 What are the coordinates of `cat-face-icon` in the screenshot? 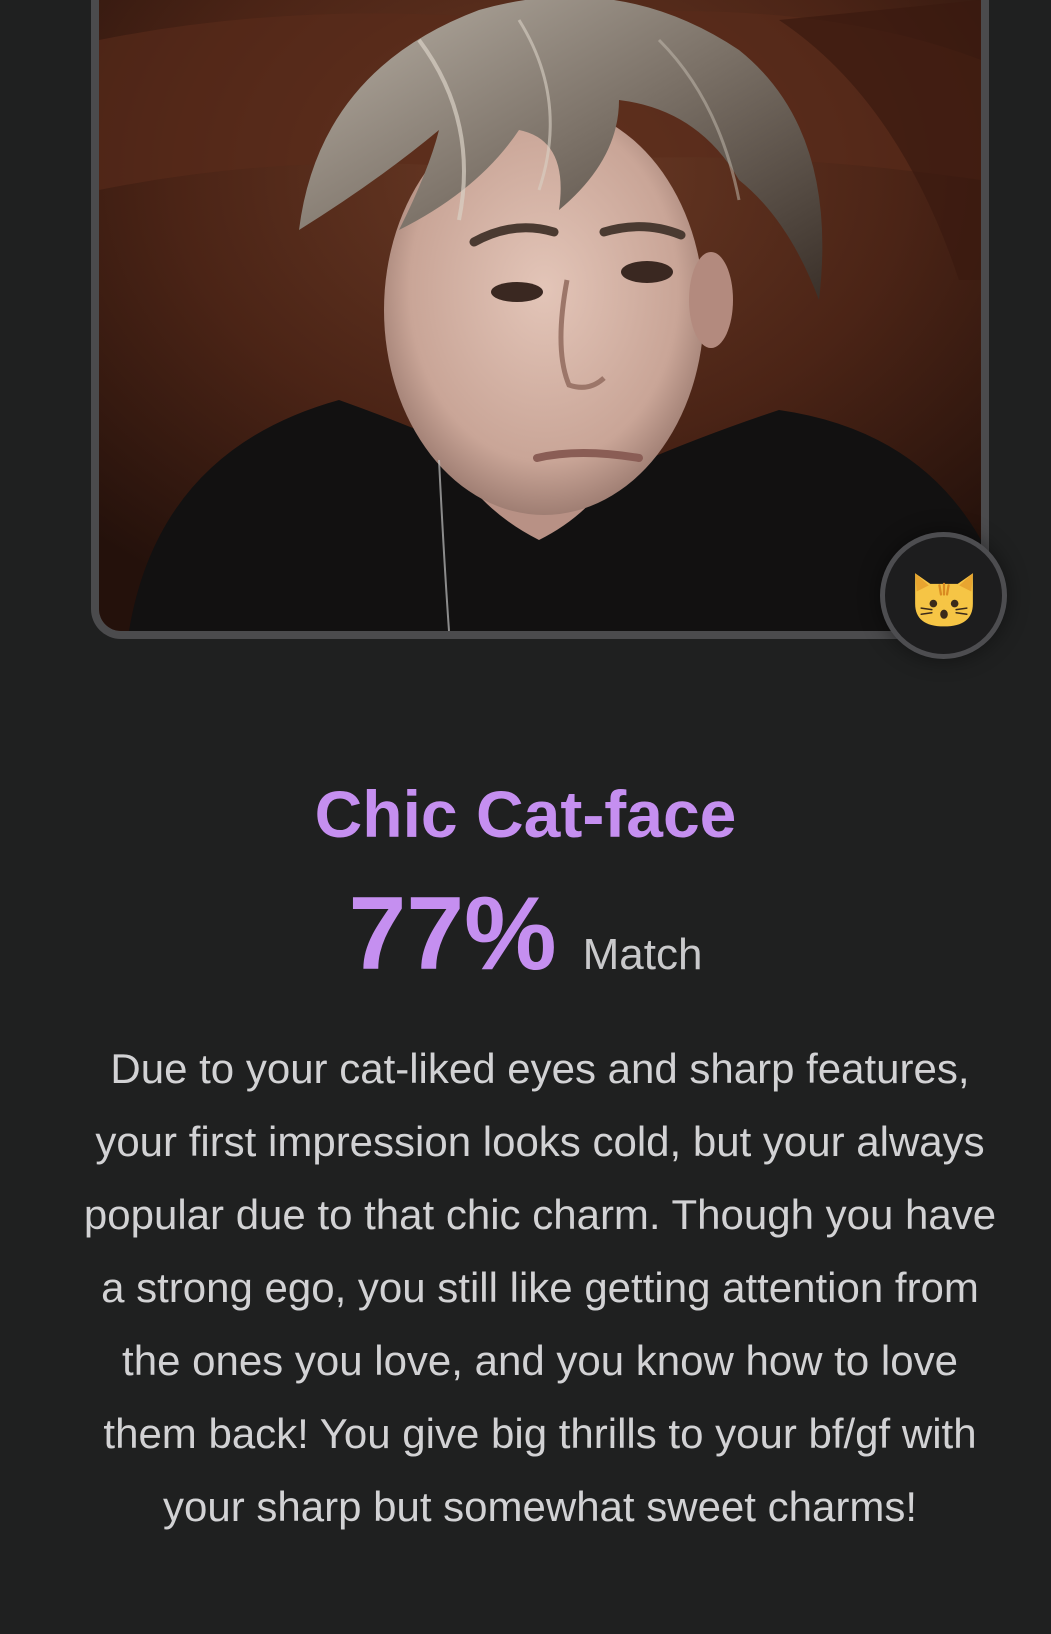 It's located at (944, 596).